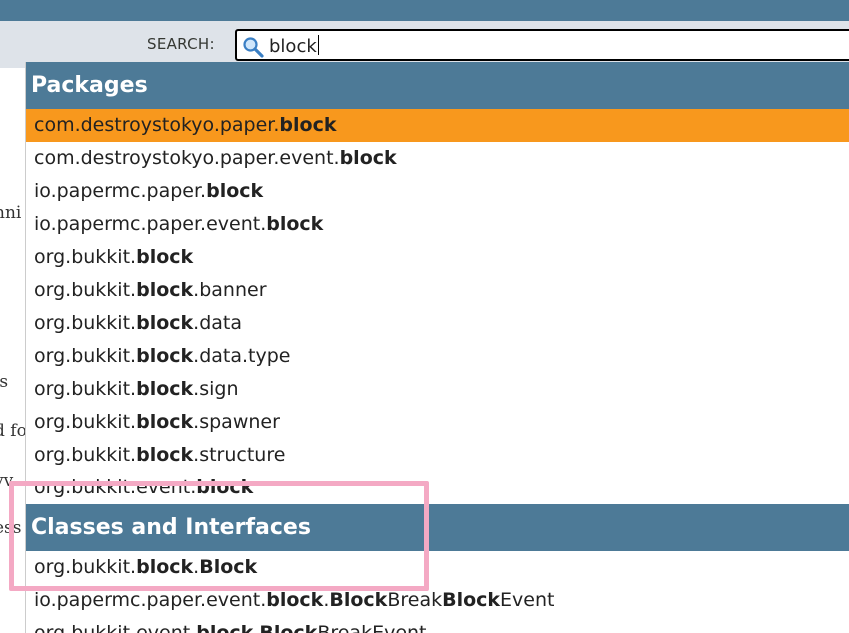 The image size is (849, 633). Describe the element at coordinates (437, 455) in the screenshot. I see `packages-result-item: org.bukkit.block.structure` at that location.